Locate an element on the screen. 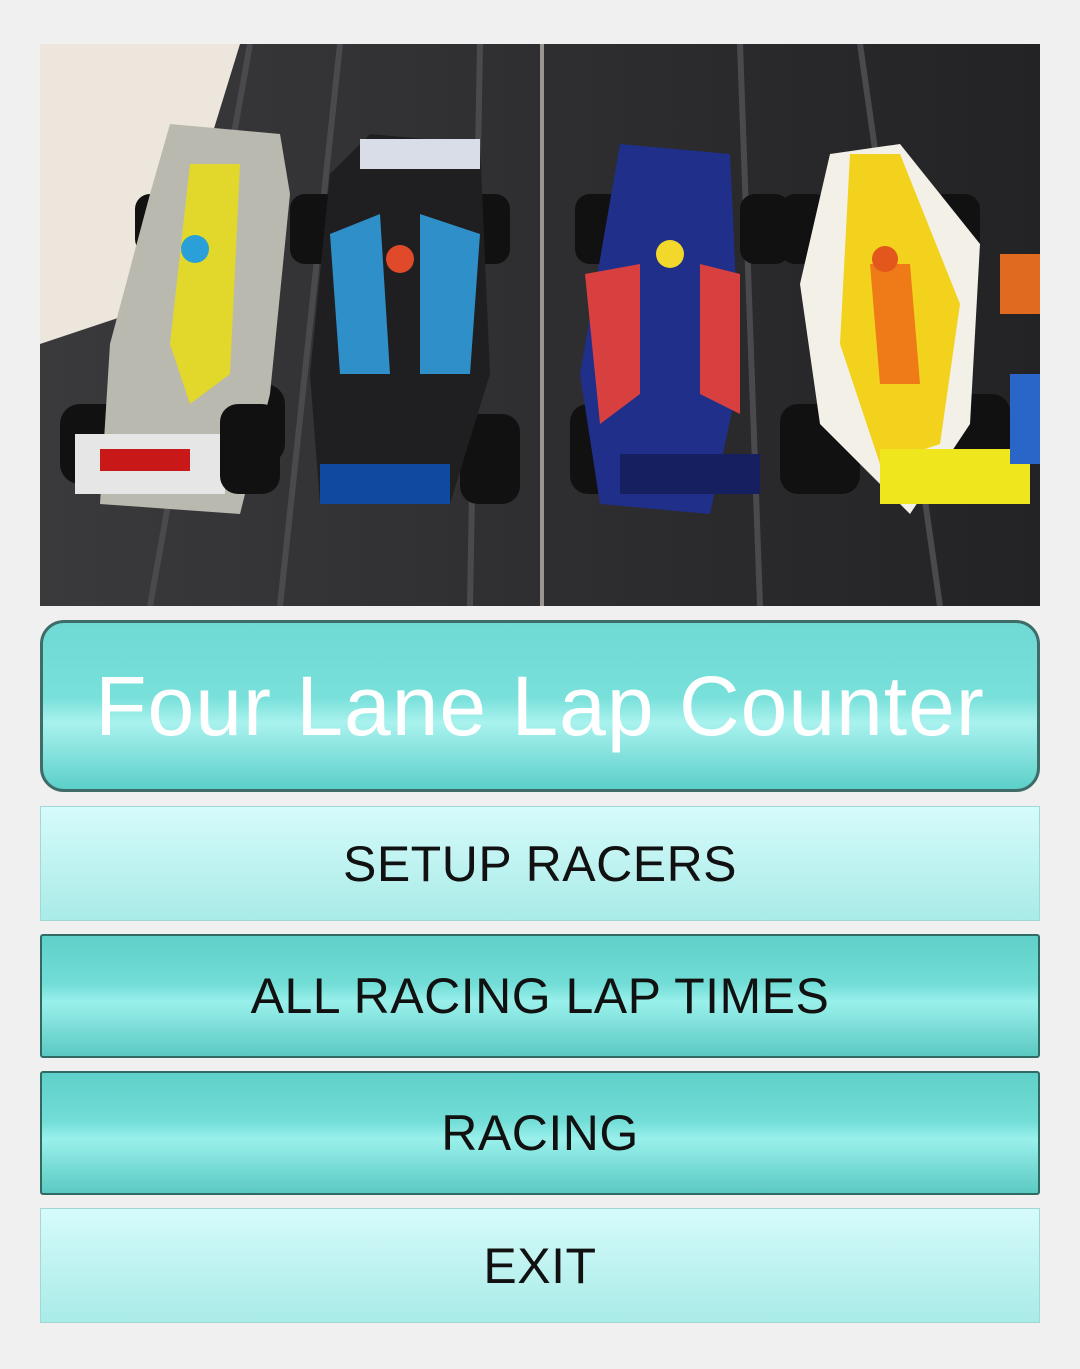 This screenshot has height=1369, width=1080. all-racing-lap-times-button: ALL RACING LAP TIMES is located at coordinates (540, 996).